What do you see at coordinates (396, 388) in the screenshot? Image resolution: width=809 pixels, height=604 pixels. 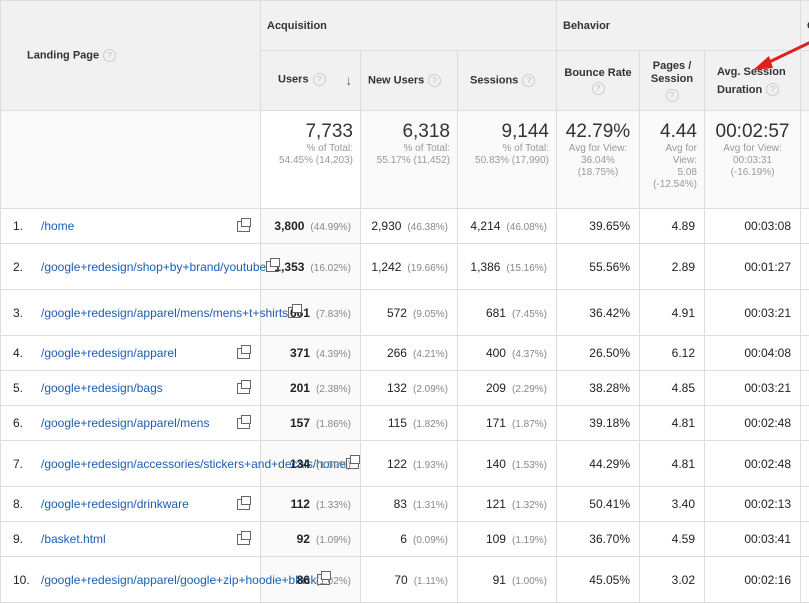 I see `new-users-value: 132` at bounding box center [396, 388].